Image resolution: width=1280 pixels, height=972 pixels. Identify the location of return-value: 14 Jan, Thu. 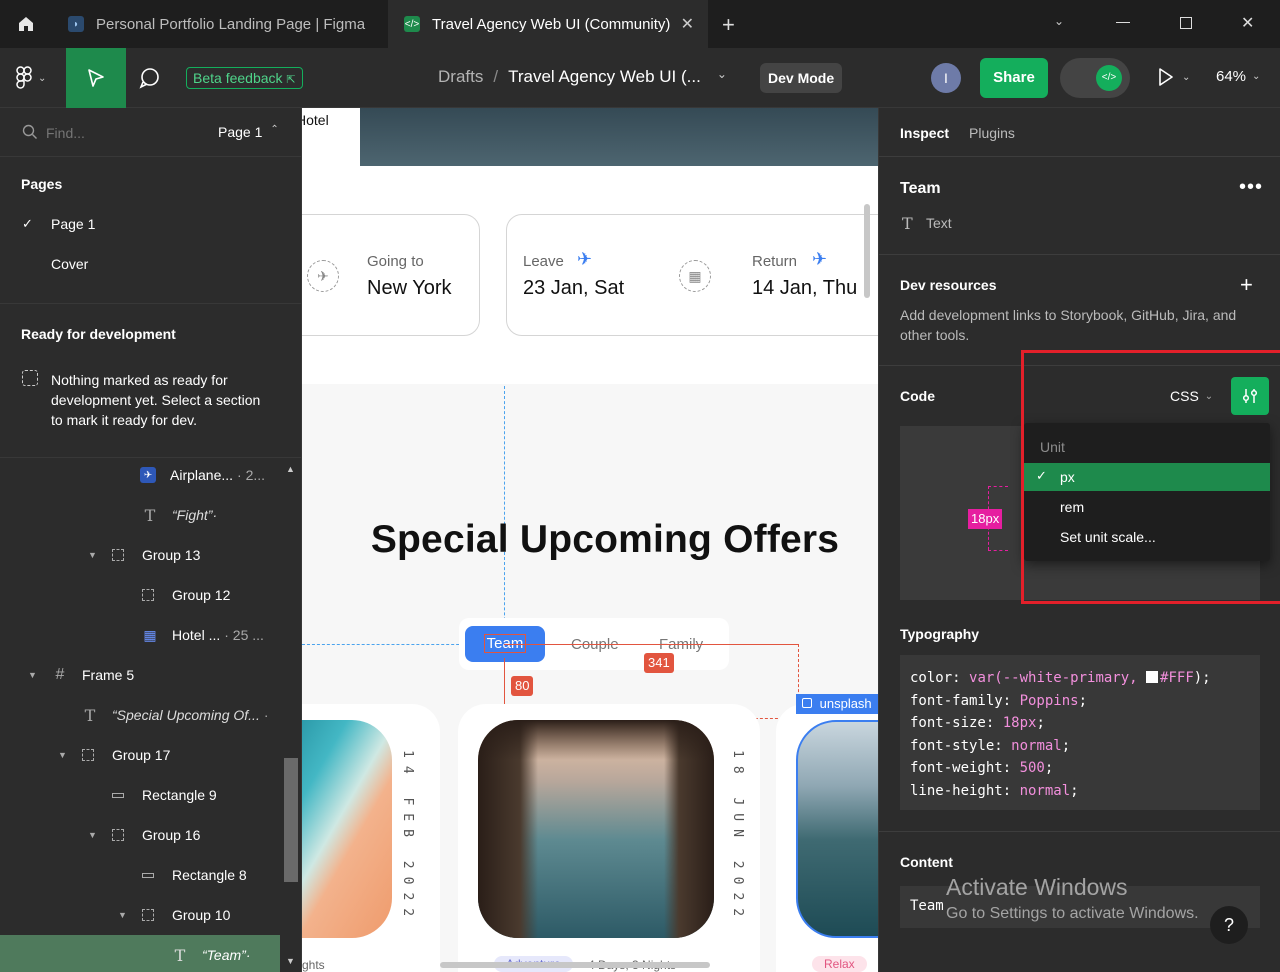
(805, 288).